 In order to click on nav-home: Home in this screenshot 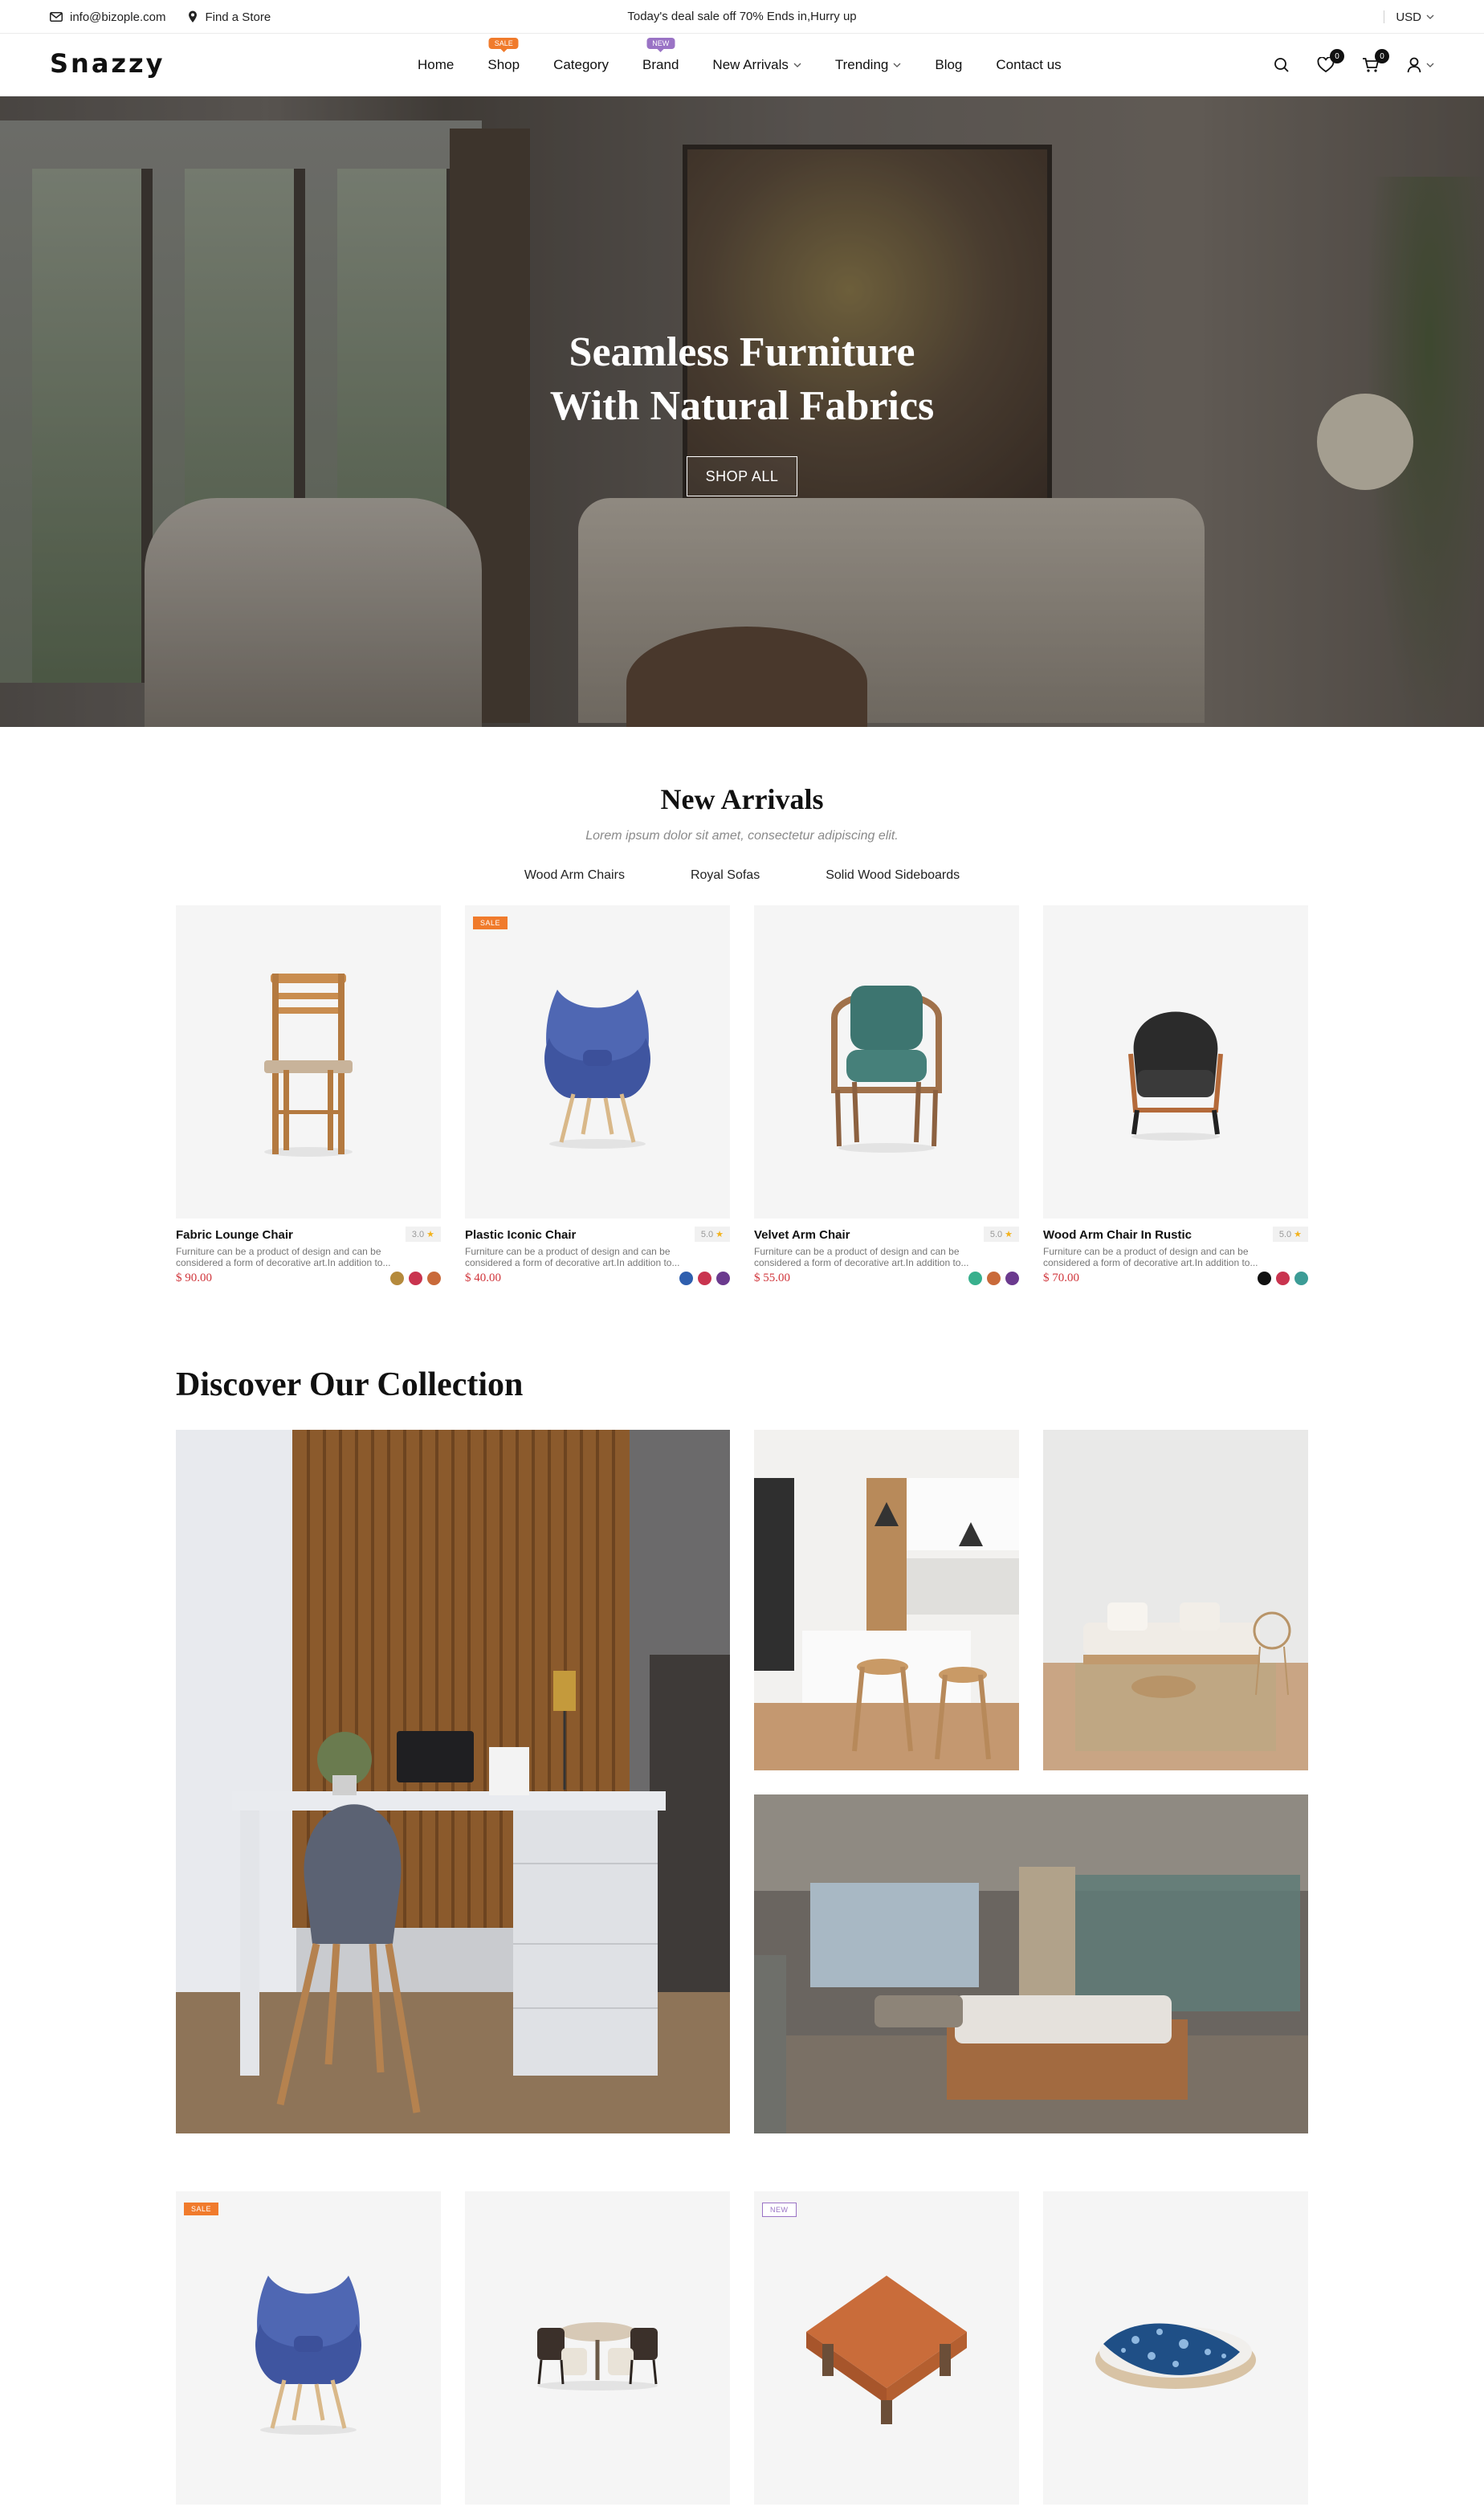, I will do `click(436, 65)`.